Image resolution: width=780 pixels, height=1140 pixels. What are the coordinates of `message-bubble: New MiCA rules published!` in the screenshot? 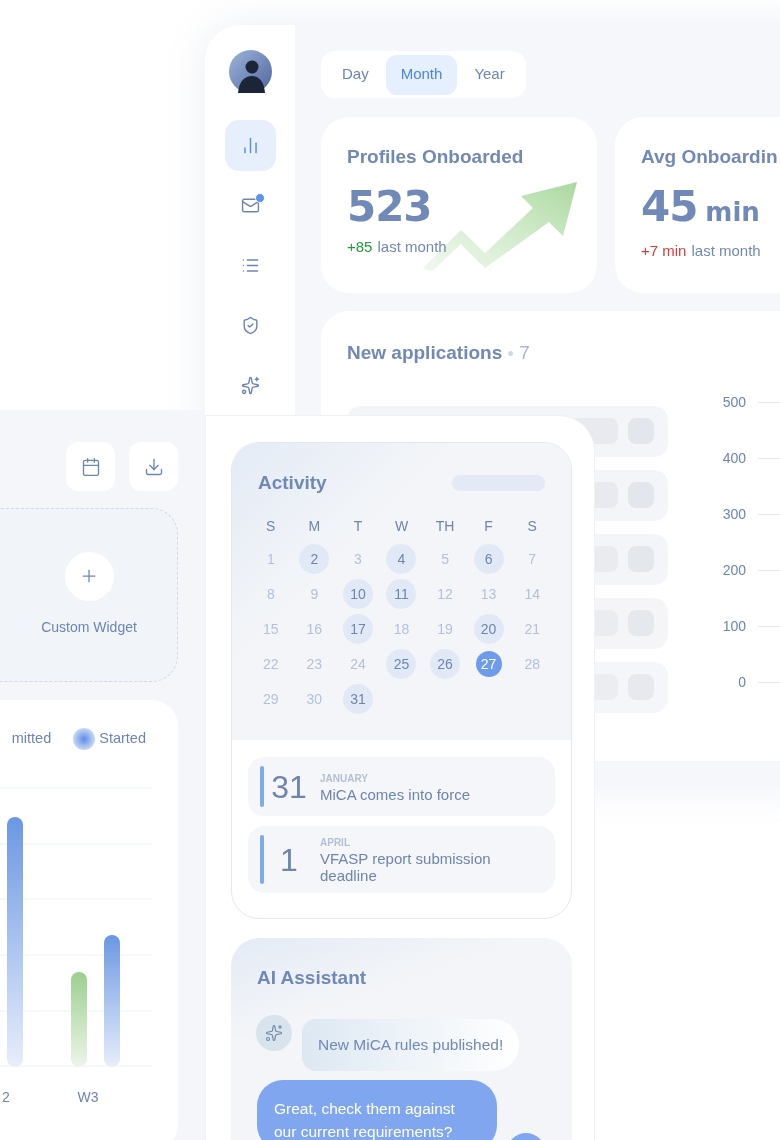 It's located at (411, 1044).